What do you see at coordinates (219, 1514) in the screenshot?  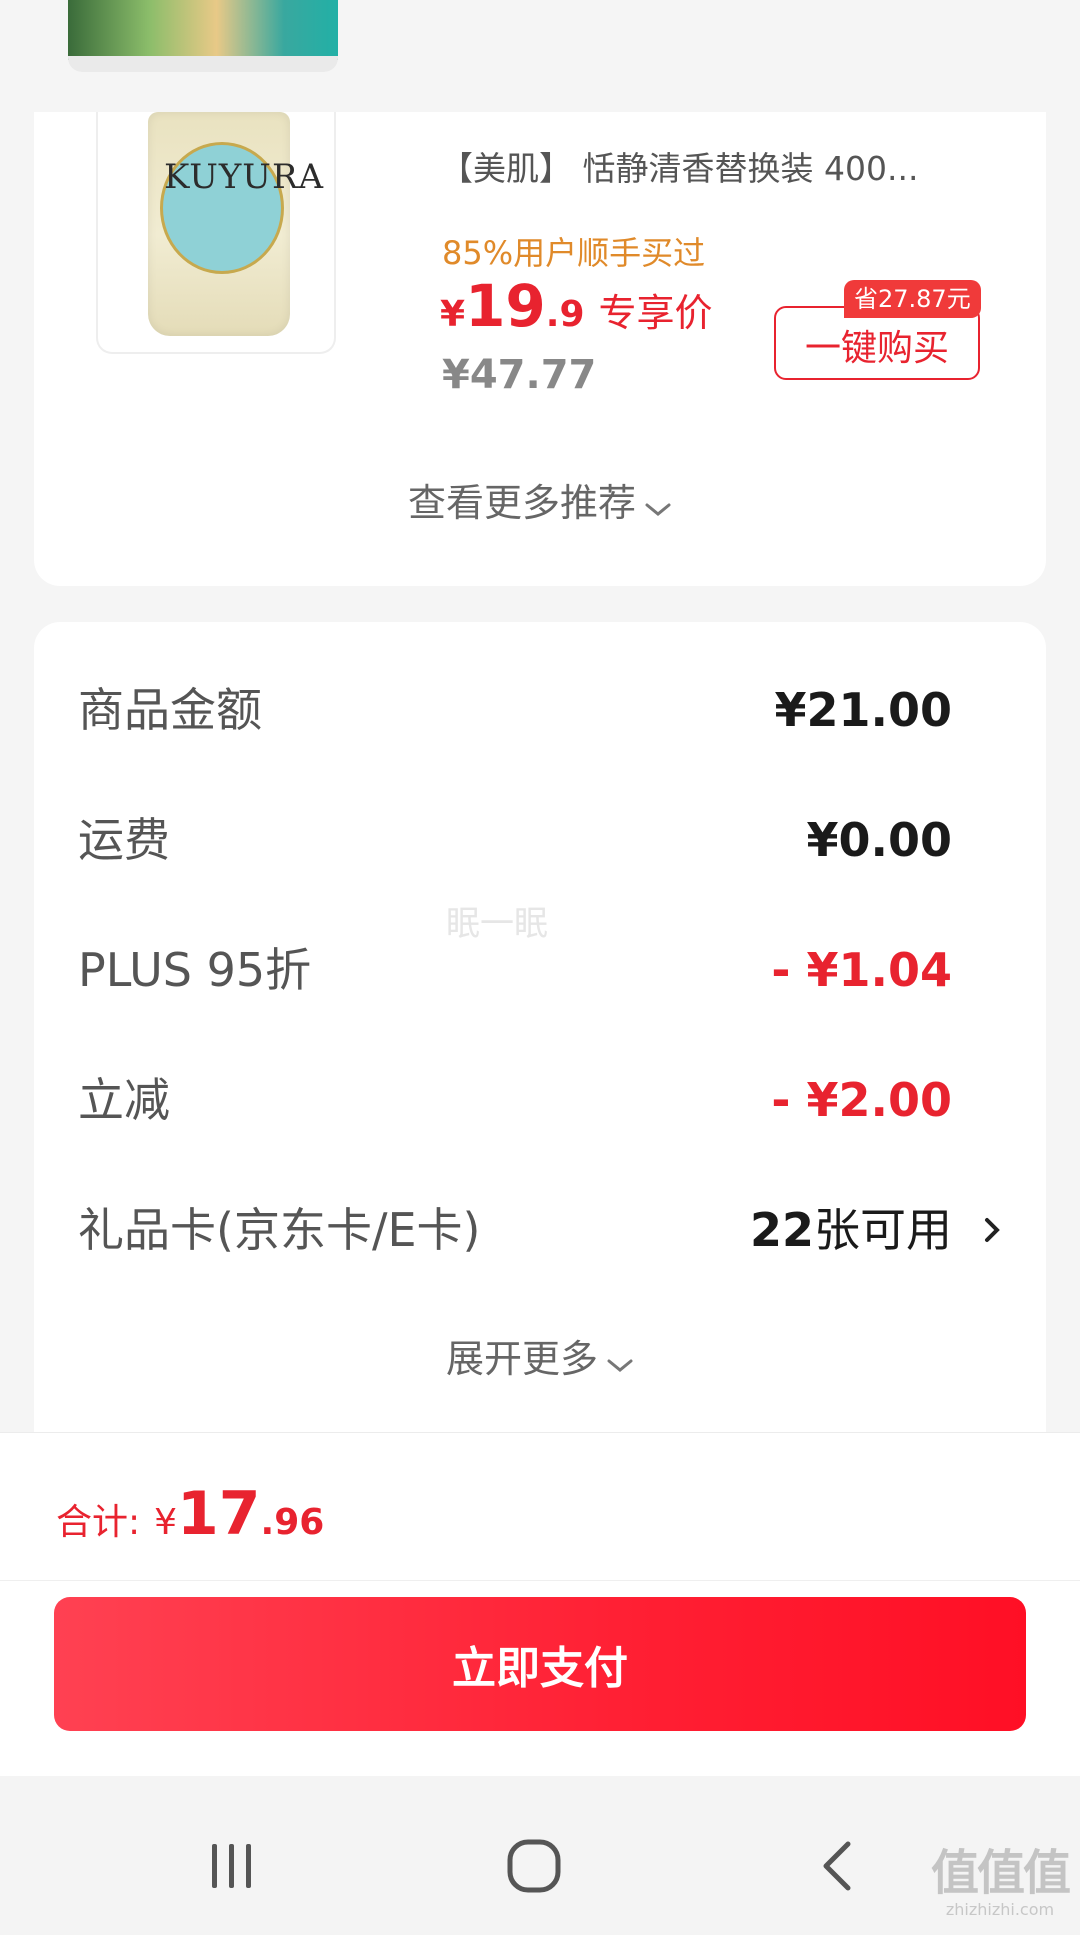 I see `total-integer: 17` at bounding box center [219, 1514].